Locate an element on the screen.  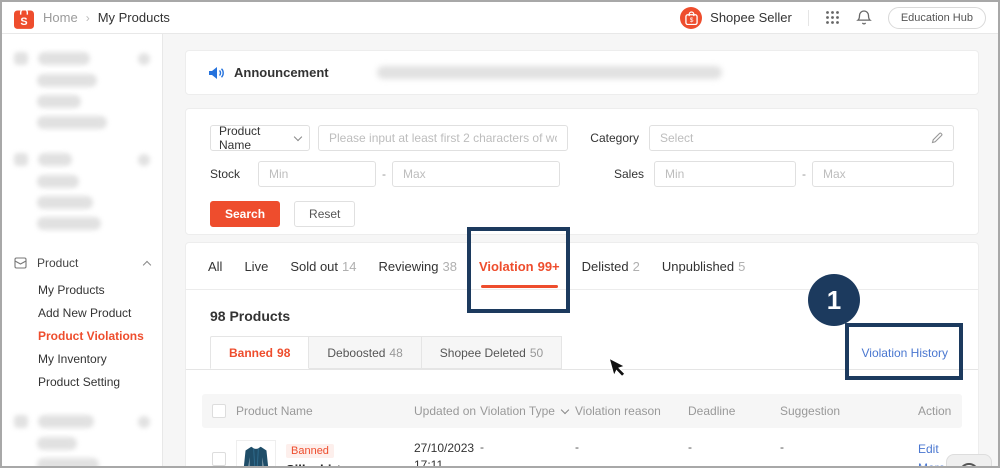
shopee-logo-icon: S is located at coordinates (24, 18).